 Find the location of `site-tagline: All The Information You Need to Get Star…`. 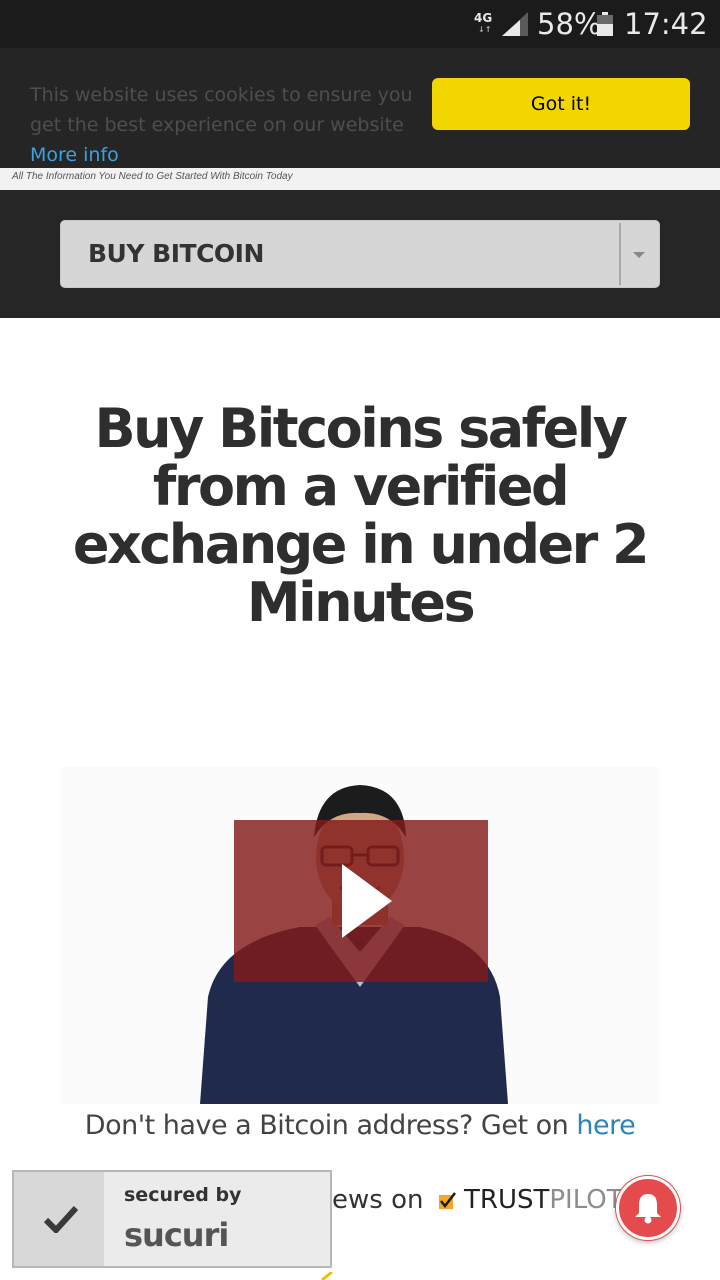

site-tagline: All The Information You Need to Get Star… is located at coordinates (152, 176).